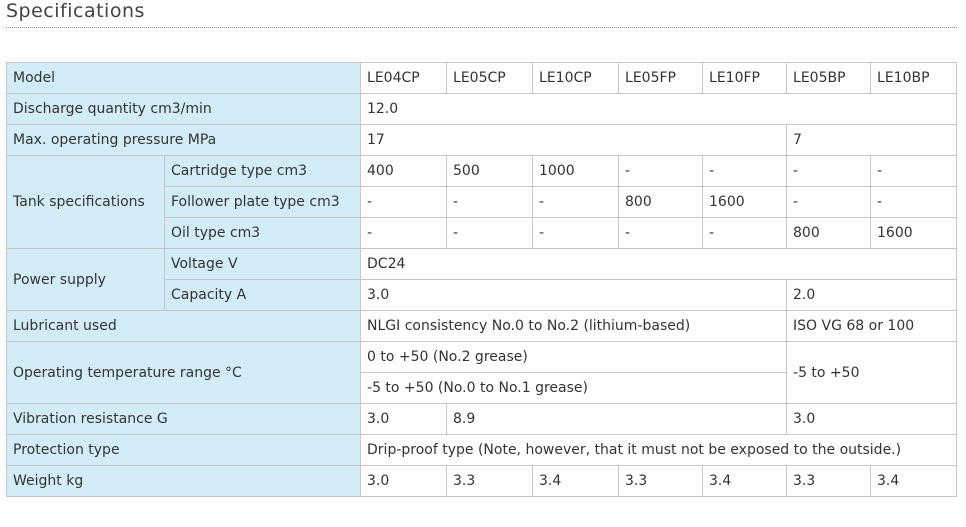 The height and width of the screenshot is (527, 966). What do you see at coordinates (661, 78) in the screenshot?
I see `model-cell: LE05FP` at bounding box center [661, 78].